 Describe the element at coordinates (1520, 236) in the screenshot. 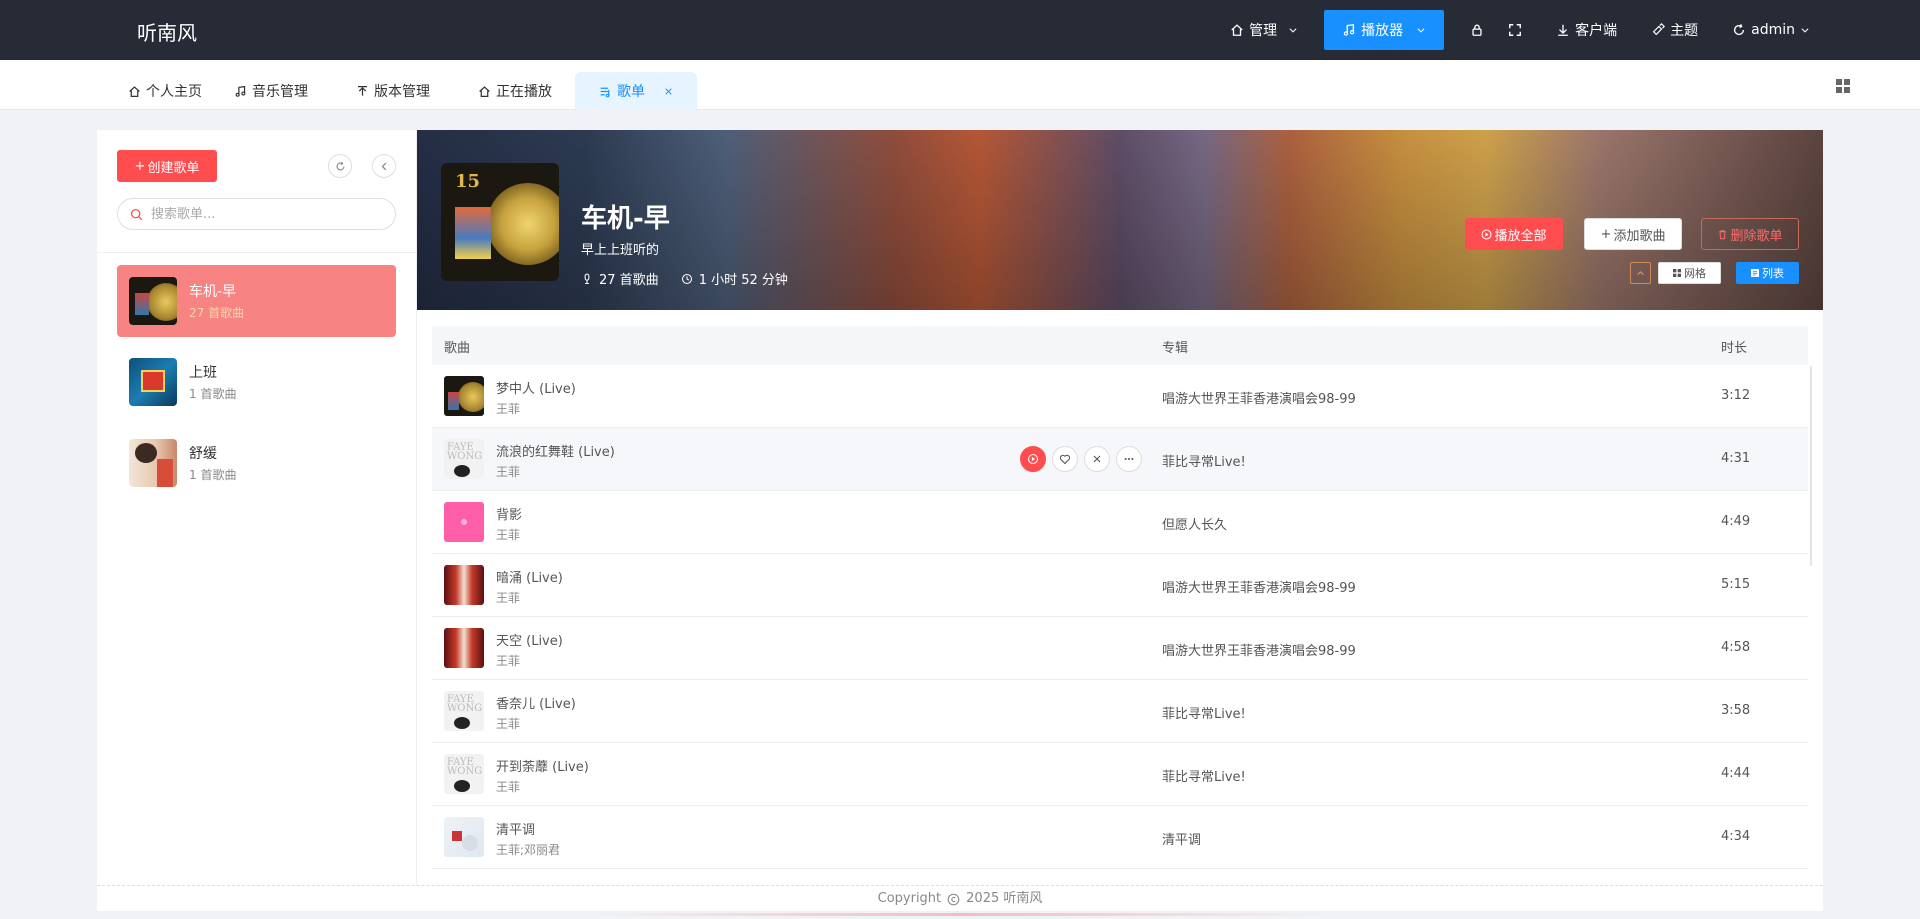

I see `play-all-label: 播放全部` at that location.